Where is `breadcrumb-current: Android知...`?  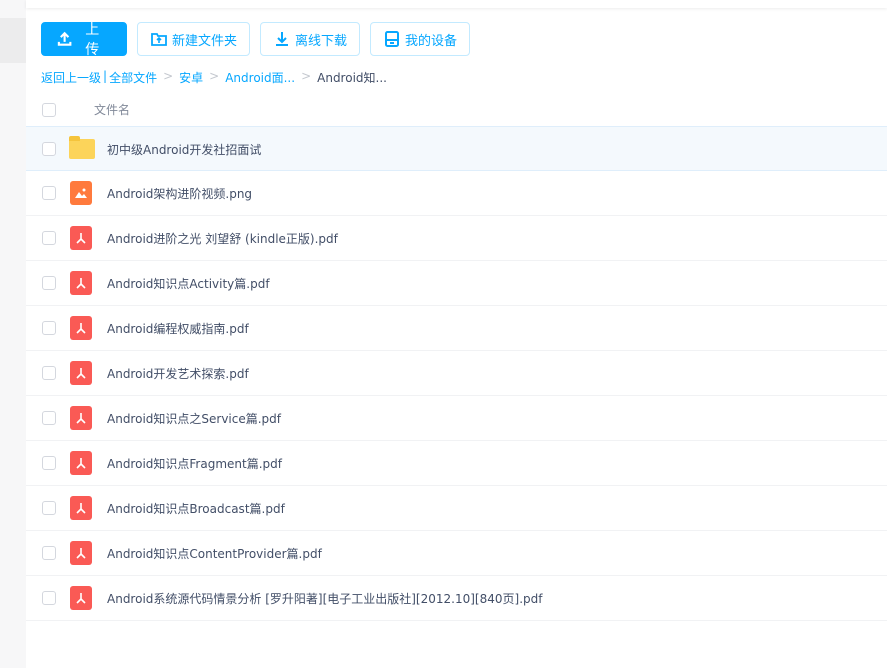 breadcrumb-current: Android知... is located at coordinates (352, 78).